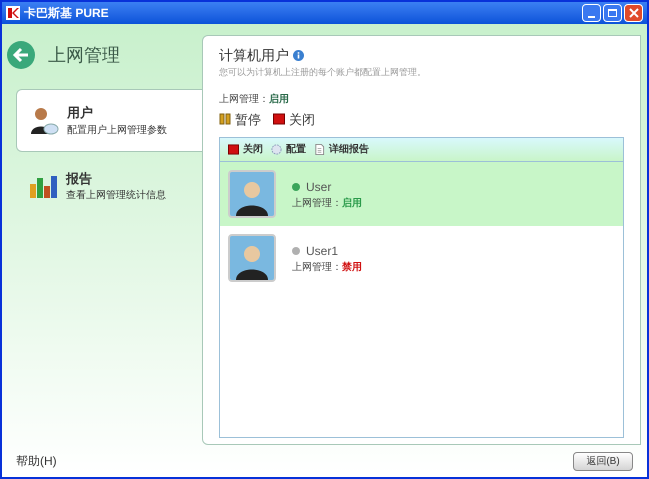 This screenshot has width=649, height=479. What do you see at coordinates (44, 121) in the screenshot?
I see `user-icon` at bounding box center [44, 121].